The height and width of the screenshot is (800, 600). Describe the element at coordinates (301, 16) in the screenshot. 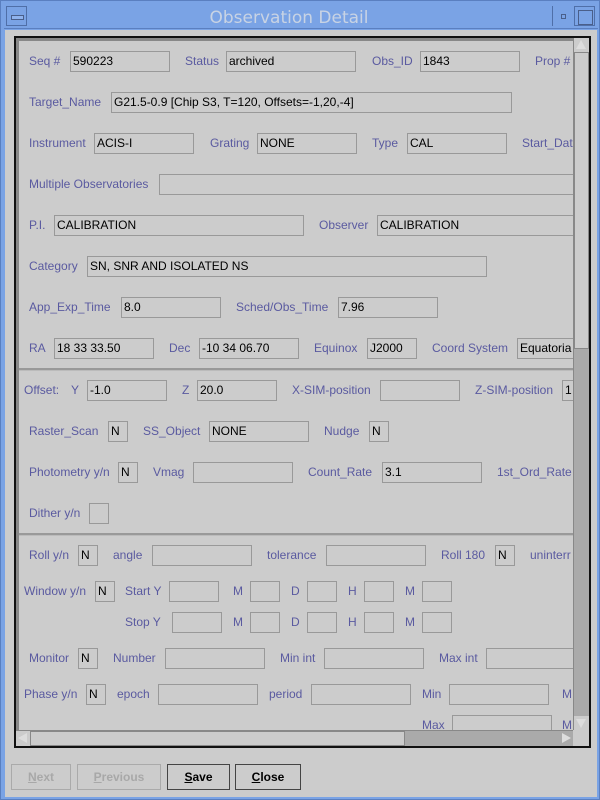

I see `titlebar: Observation Detail` at that location.